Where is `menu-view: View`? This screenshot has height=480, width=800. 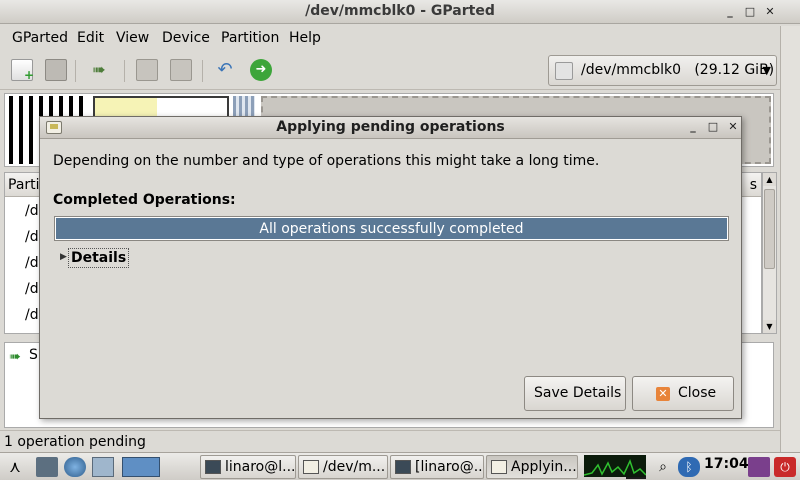 menu-view: View is located at coordinates (132, 38).